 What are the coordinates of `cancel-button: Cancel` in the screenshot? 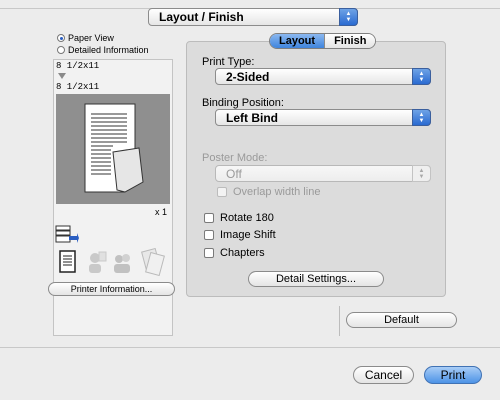 It's located at (383, 375).